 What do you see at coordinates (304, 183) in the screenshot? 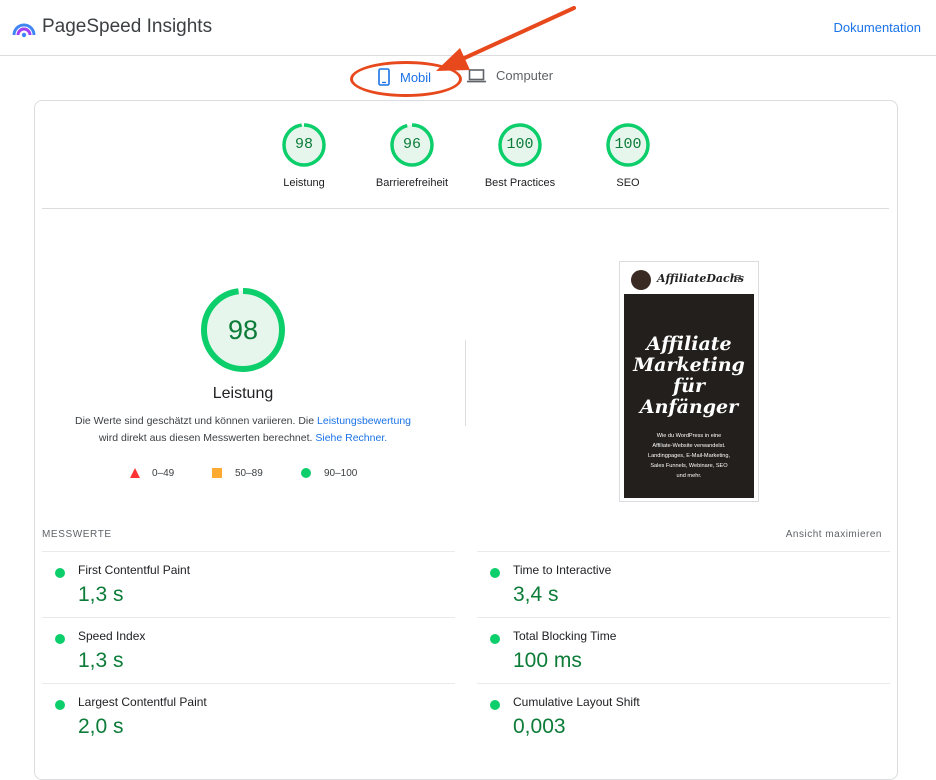
I see `category-label-performance: Leistung` at bounding box center [304, 183].